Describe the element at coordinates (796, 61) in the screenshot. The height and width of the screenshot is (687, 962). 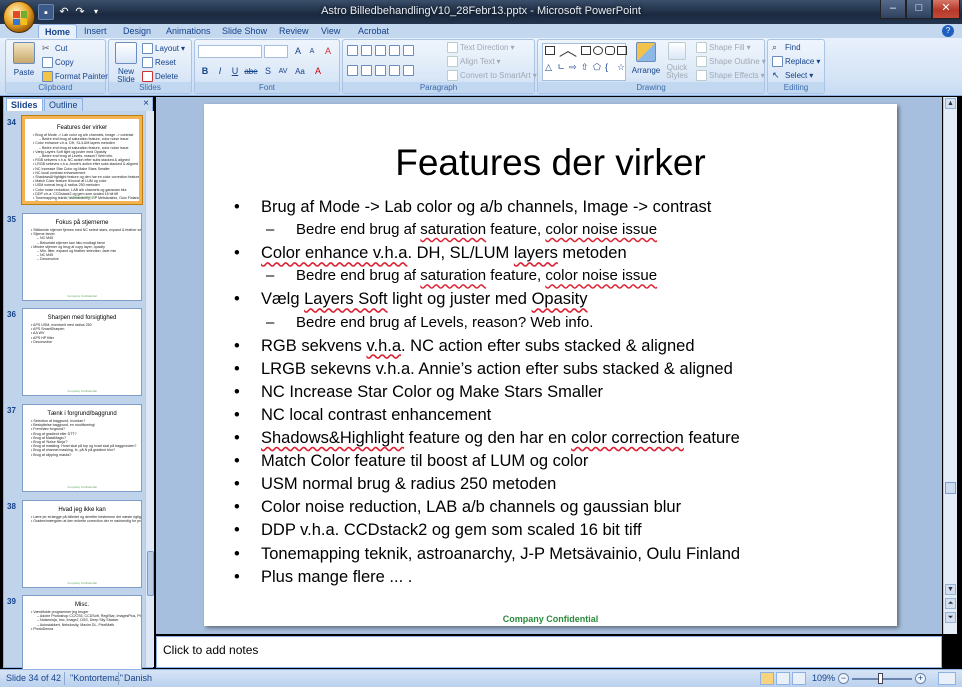
I see `replace-button: Replace ▾` at that location.